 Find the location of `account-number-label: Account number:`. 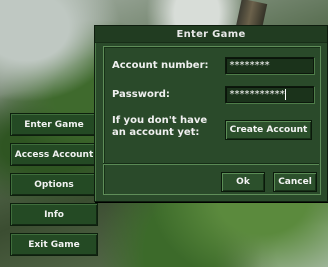

account-number-label: Account number: is located at coordinates (160, 65).